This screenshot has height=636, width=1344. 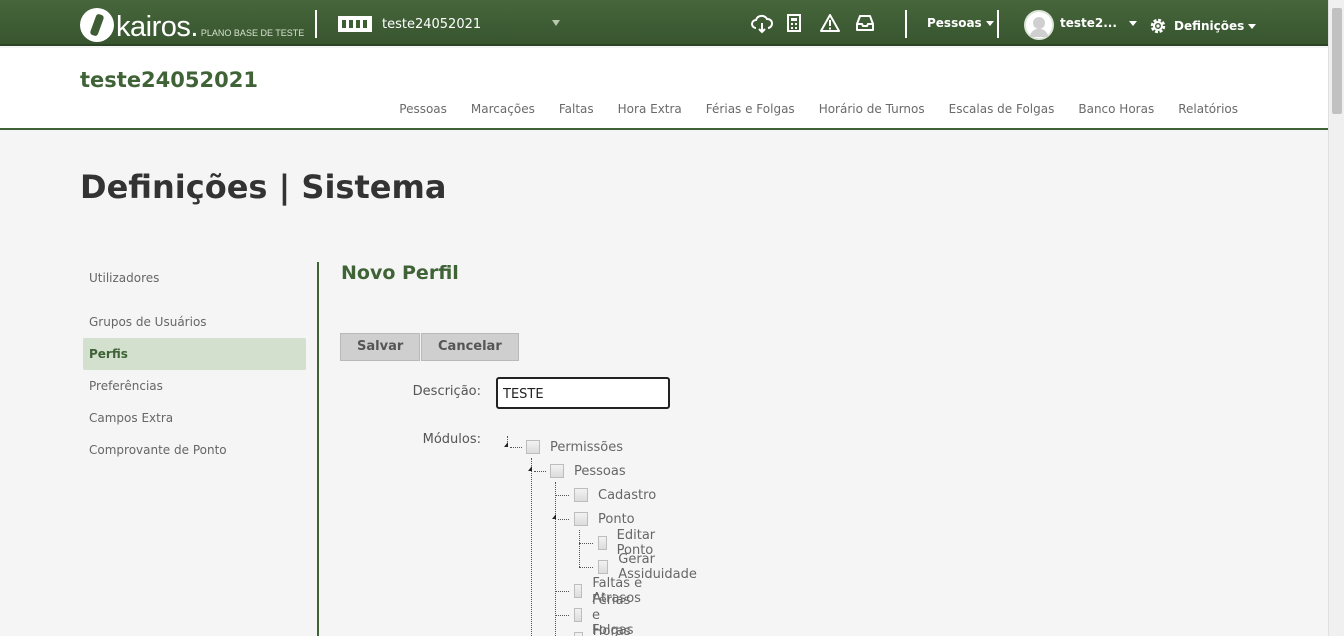 What do you see at coordinates (446, 391) in the screenshot?
I see `description-label: Descrição:` at bounding box center [446, 391].